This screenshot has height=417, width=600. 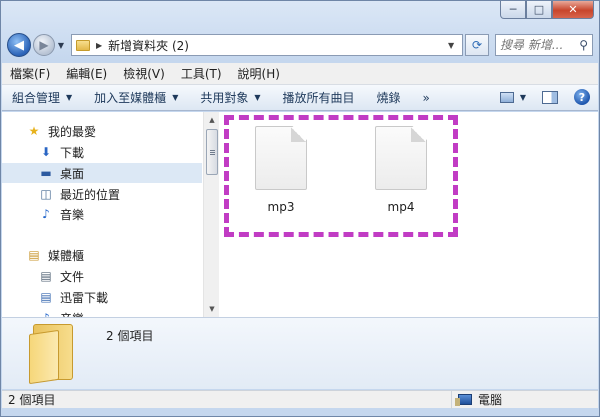 What do you see at coordinates (212, 120) in the screenshot?
I see `scroll-up-icon: ▲` at bounding box center [212, 120].